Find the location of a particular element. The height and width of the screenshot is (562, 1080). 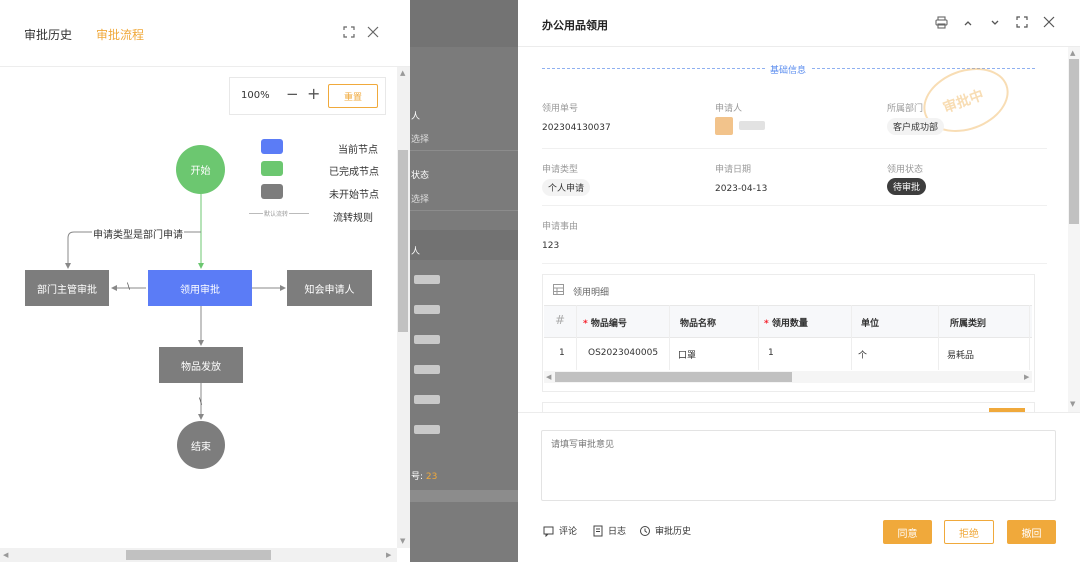

comment-link: 评论 is located at coordinates (560, 530).